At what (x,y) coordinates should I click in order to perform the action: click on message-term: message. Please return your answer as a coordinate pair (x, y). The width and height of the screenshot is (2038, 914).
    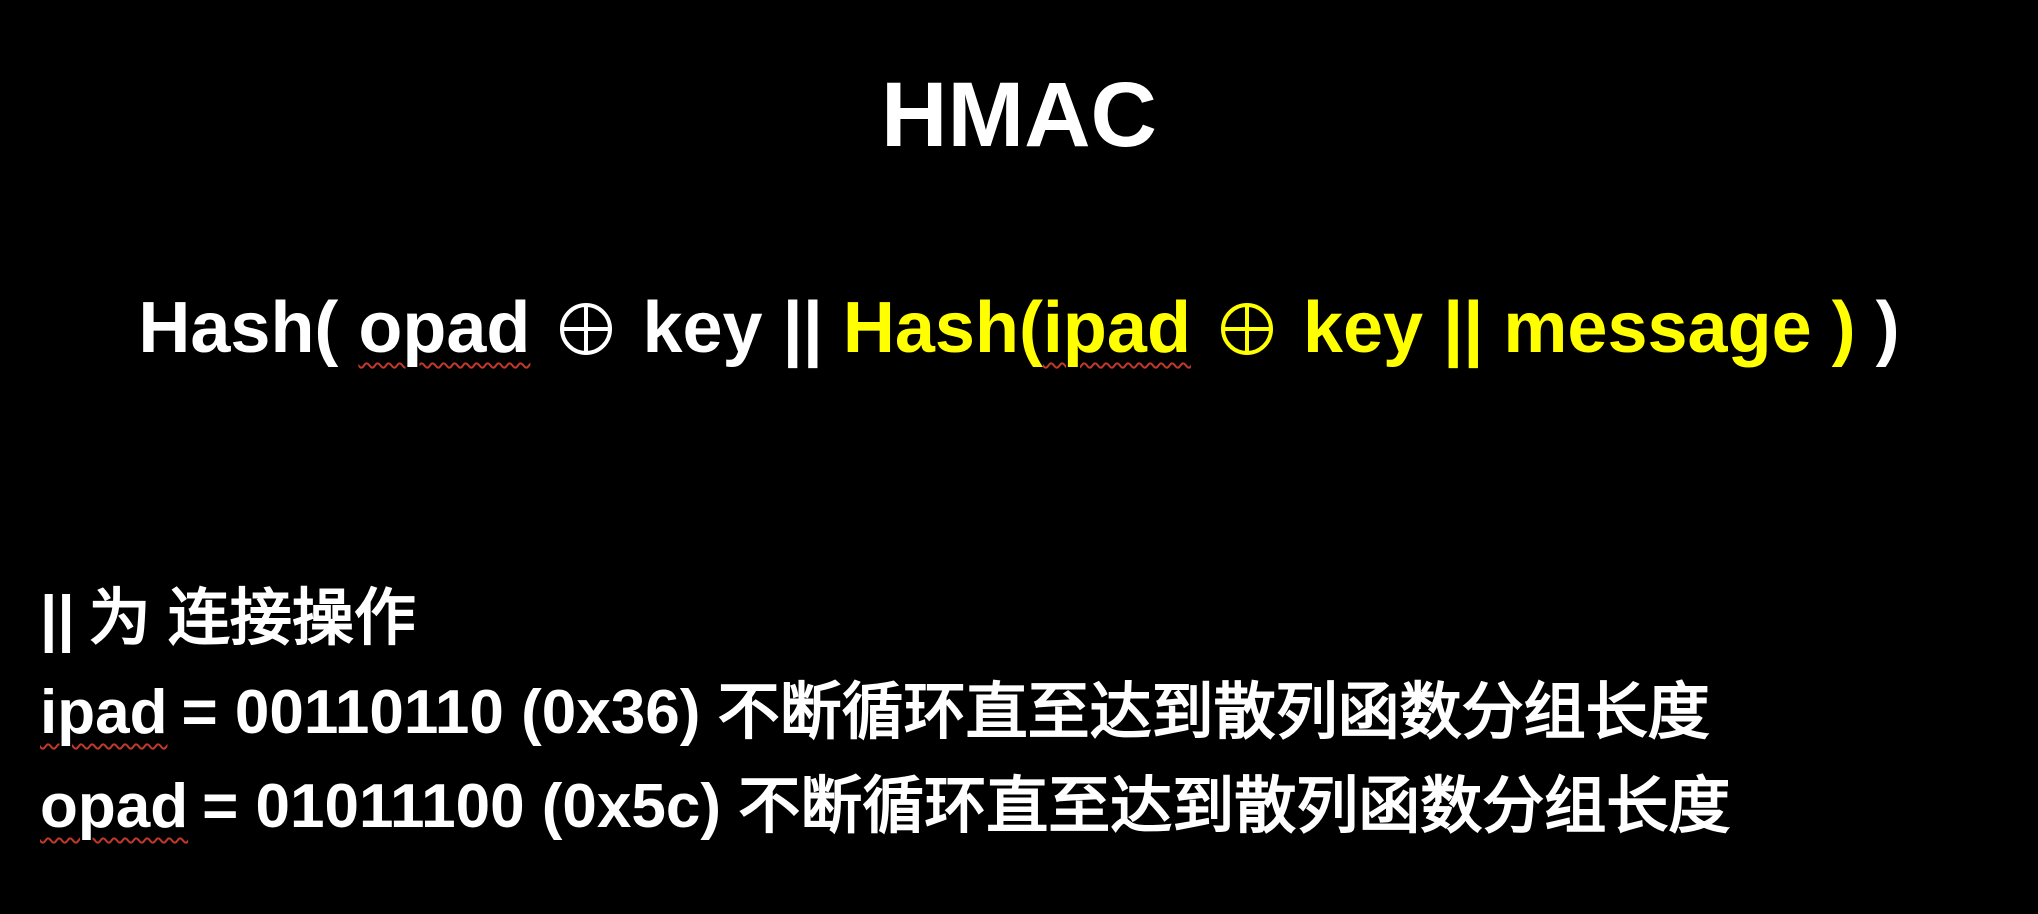
    Looking at the image, I should click on (1657, 328).